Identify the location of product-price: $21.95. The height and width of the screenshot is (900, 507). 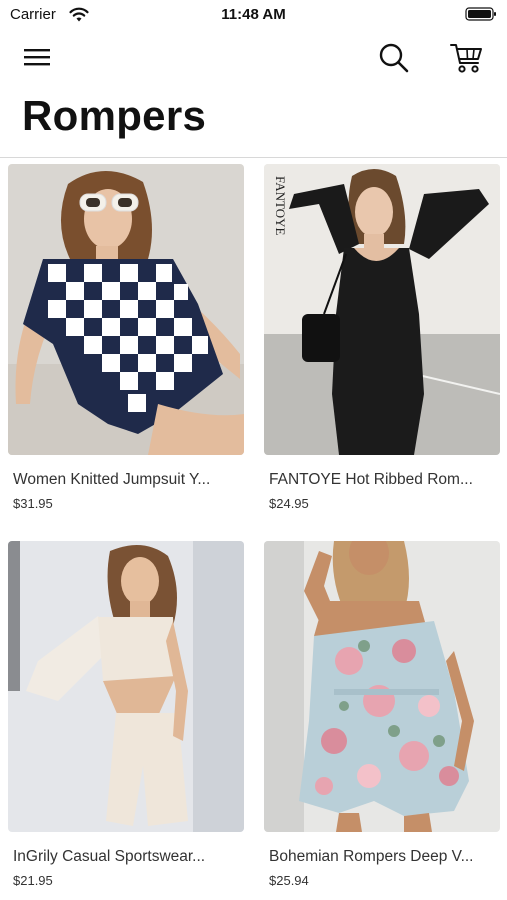
(33, 880).